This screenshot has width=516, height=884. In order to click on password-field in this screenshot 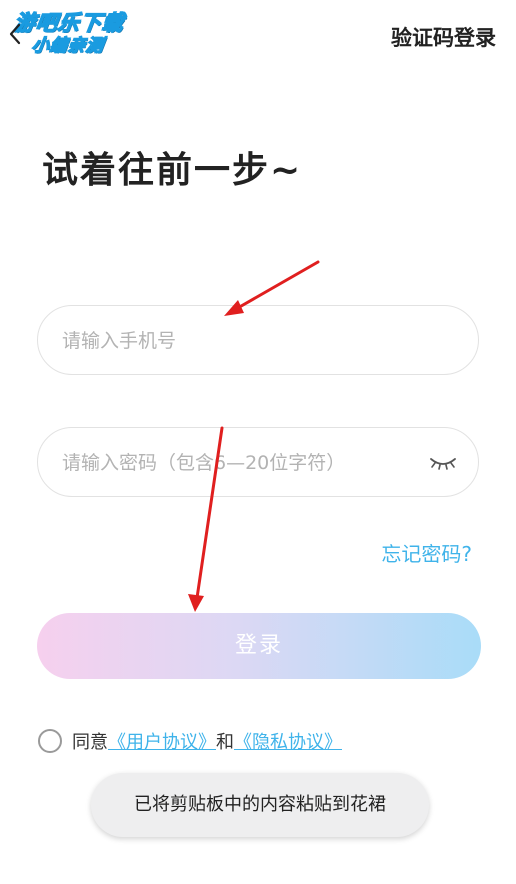, I will do `click(258, 462)`.